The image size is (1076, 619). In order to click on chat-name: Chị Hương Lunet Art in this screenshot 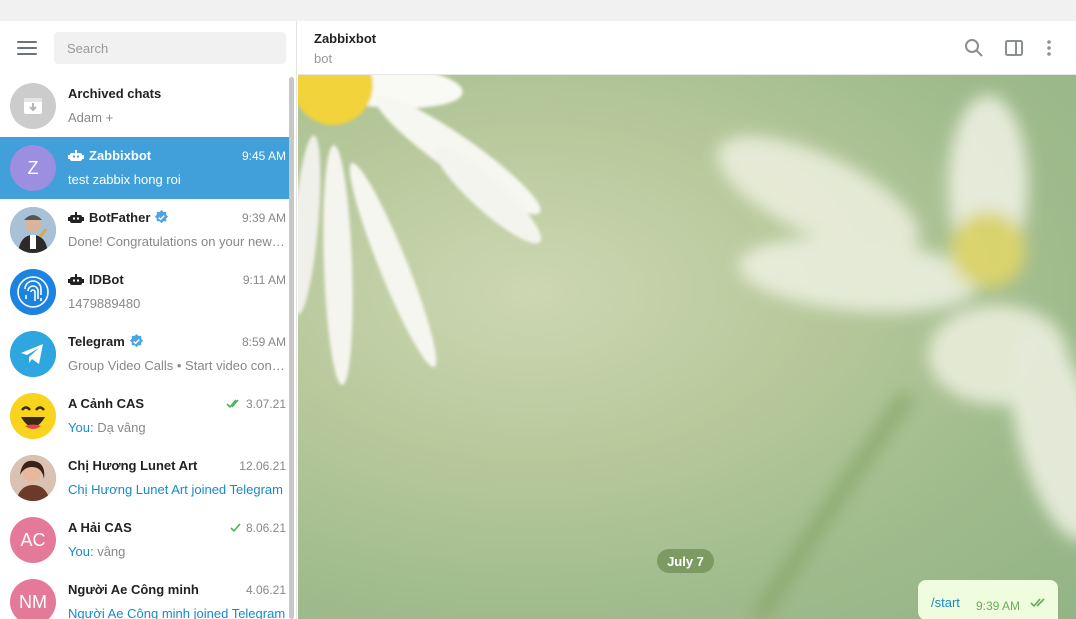, I will do `click(133, 465)`.